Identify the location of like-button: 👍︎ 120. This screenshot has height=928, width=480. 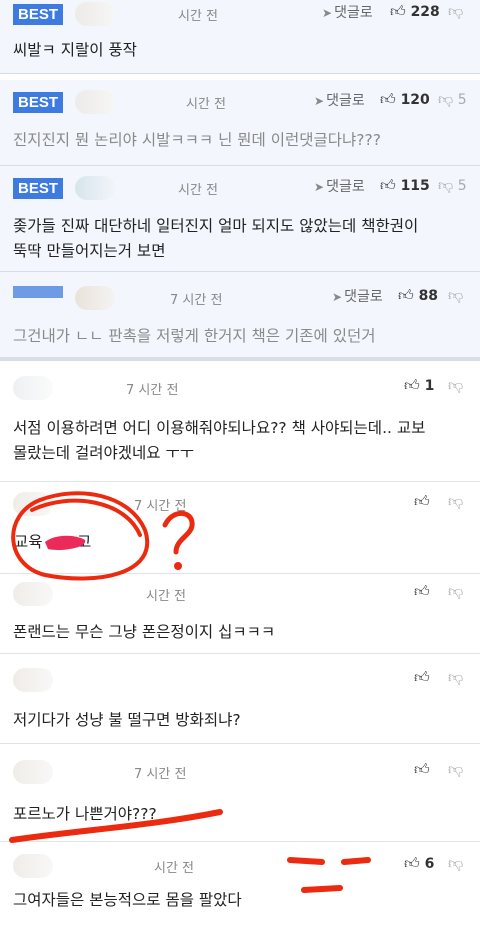
(405, 99).